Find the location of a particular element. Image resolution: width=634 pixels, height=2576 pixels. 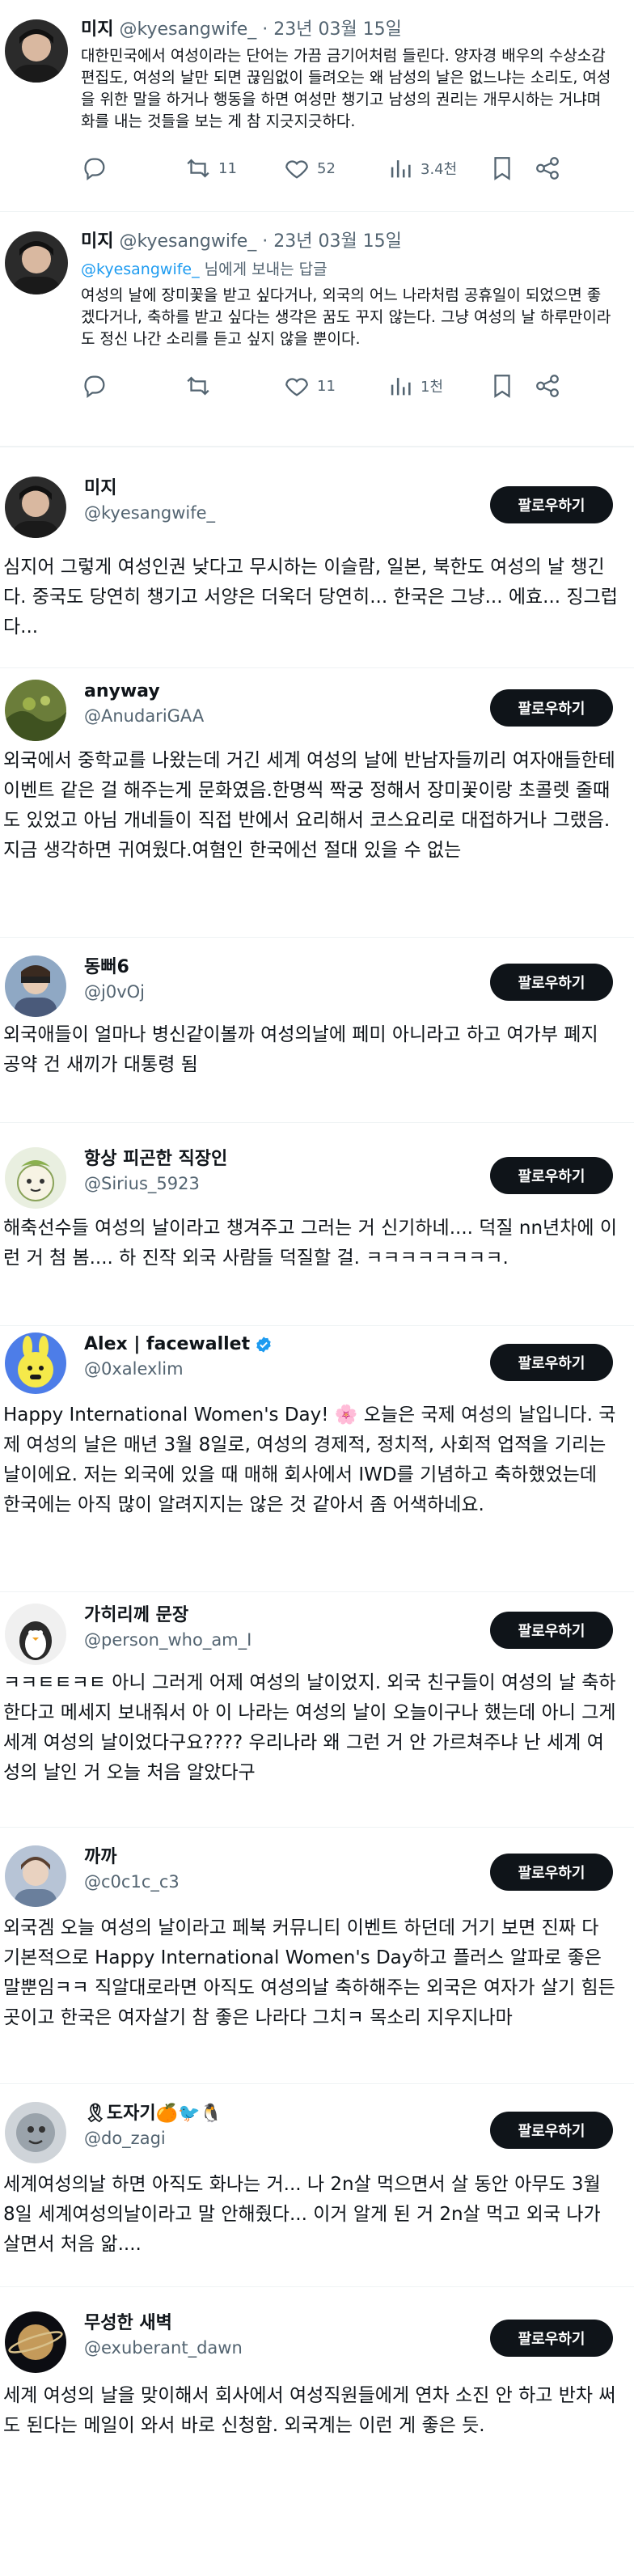

user-name: anyway is located at coordinates (144, 692).